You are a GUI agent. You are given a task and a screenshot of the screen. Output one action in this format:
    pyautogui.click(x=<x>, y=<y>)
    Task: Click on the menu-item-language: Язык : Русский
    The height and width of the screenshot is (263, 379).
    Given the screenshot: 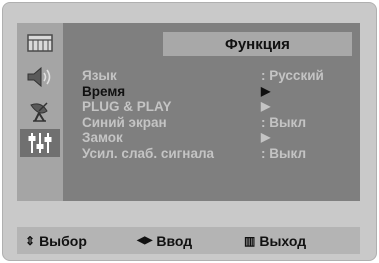 What is the action you would take?
    pyautogui.click(x=217, y=76)
    